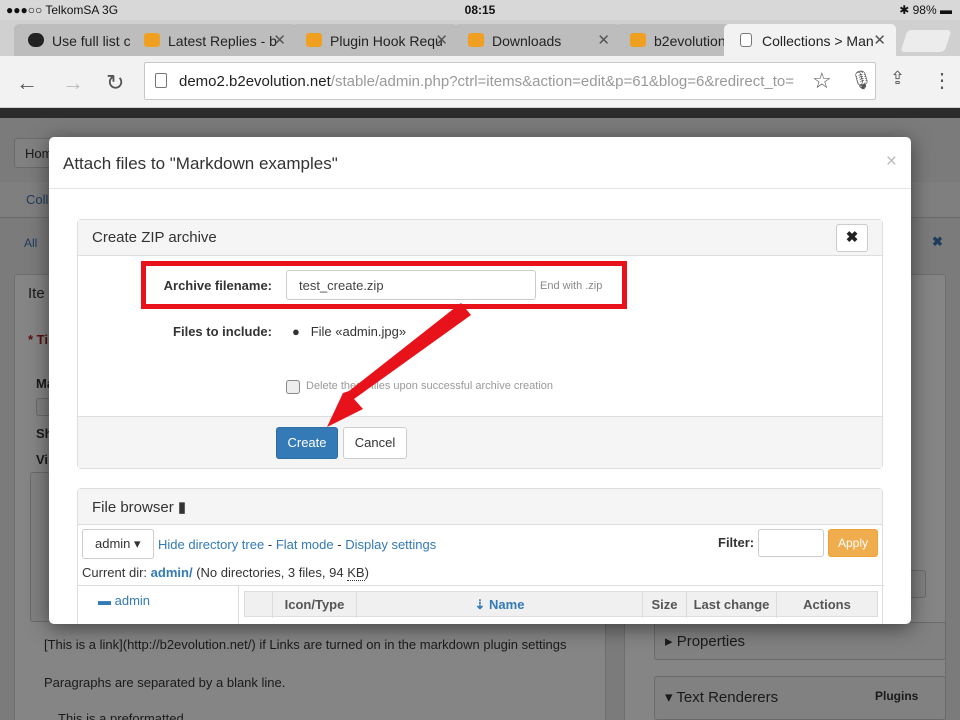  What do you see at coordinates (690, 41) in the screenshot?
I see `tab-label: b2evolution` at bounding box center [690, 41].